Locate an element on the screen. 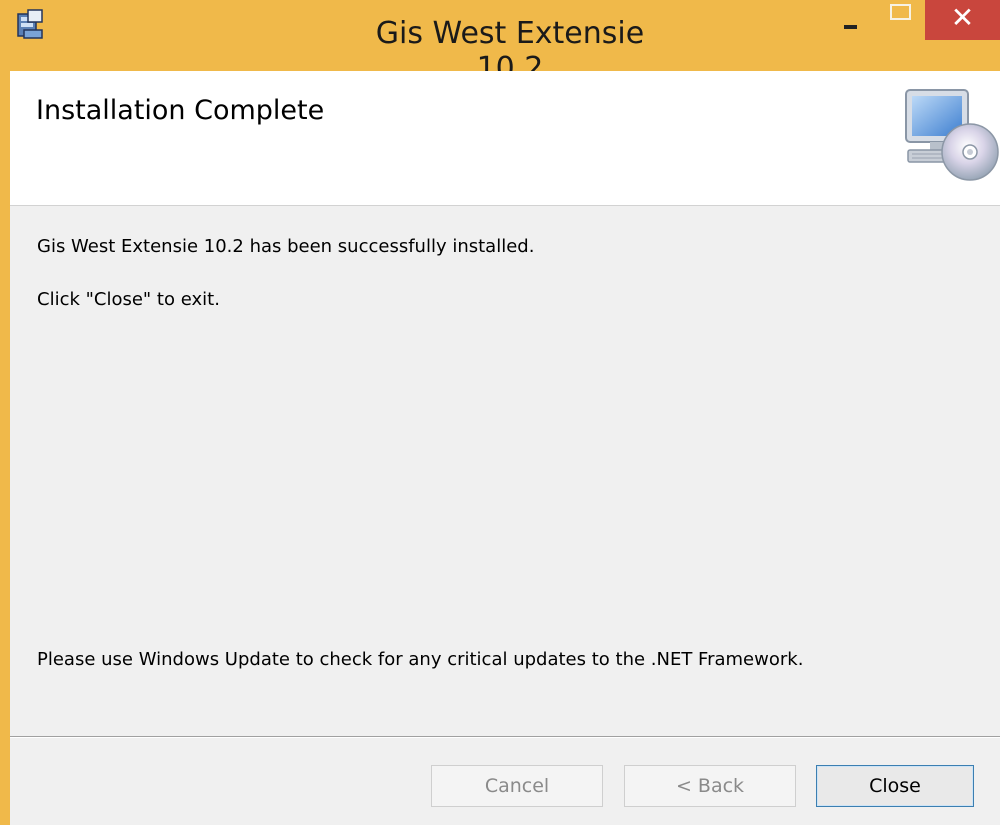  close-icon: ✕ is located at coordinates (962, 17).